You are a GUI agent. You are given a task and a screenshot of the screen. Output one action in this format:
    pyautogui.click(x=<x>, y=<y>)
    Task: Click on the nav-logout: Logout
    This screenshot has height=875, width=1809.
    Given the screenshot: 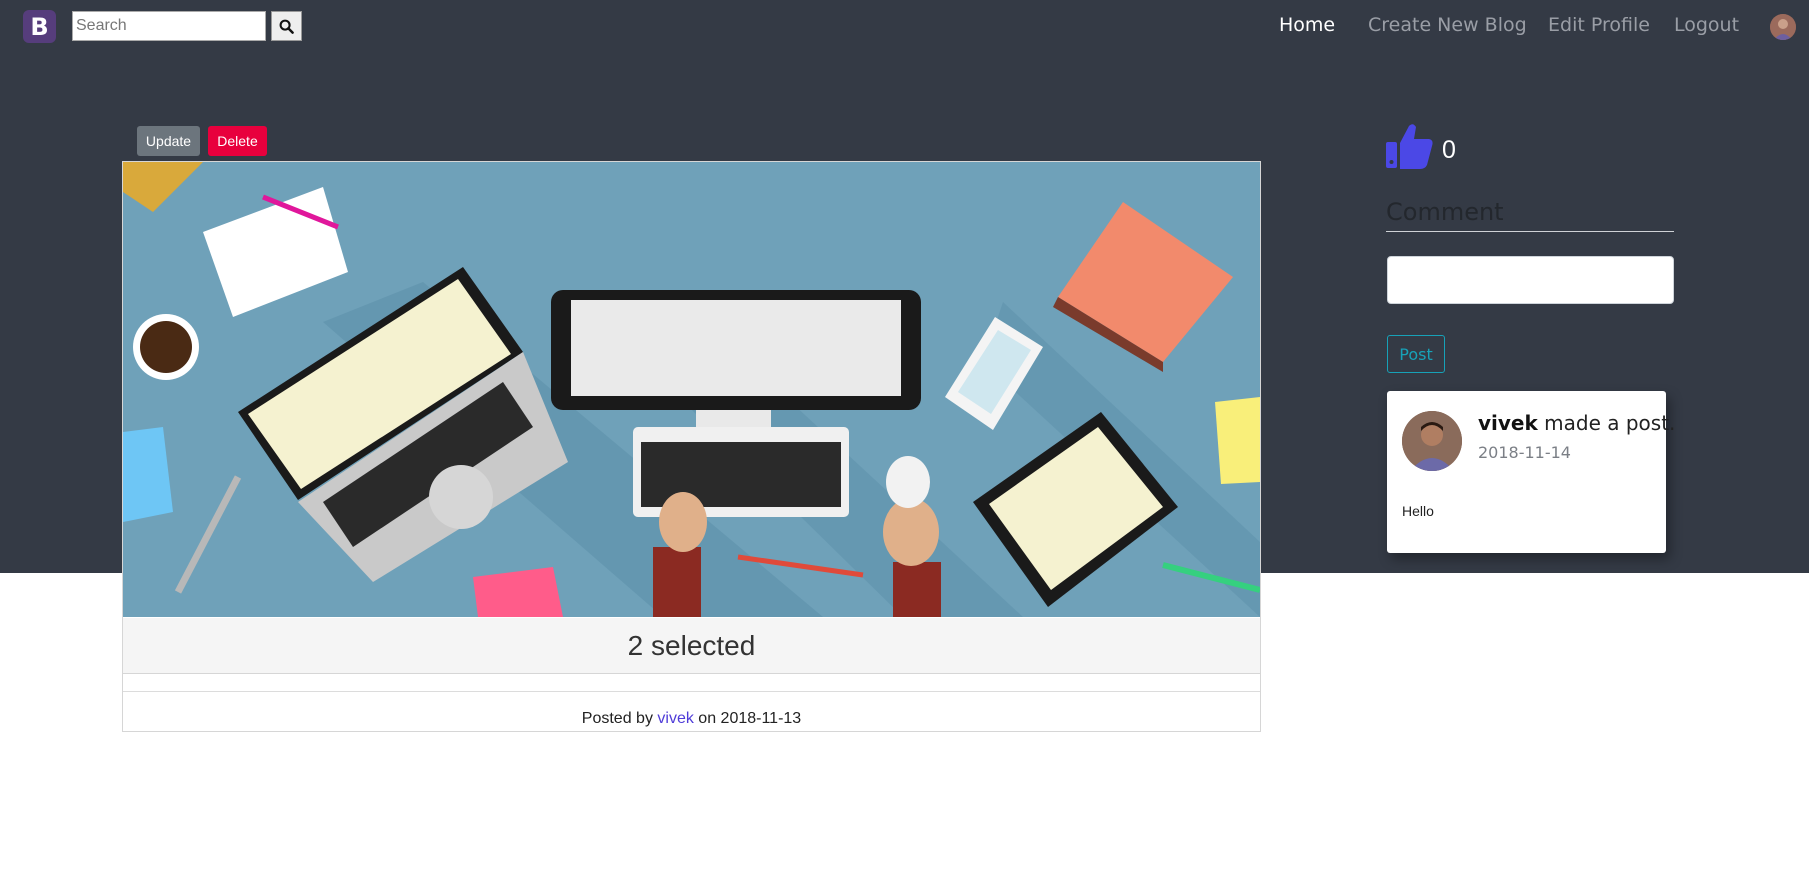 What is the action you would take?
    pyautogui.click(x=1706, y=26)
    